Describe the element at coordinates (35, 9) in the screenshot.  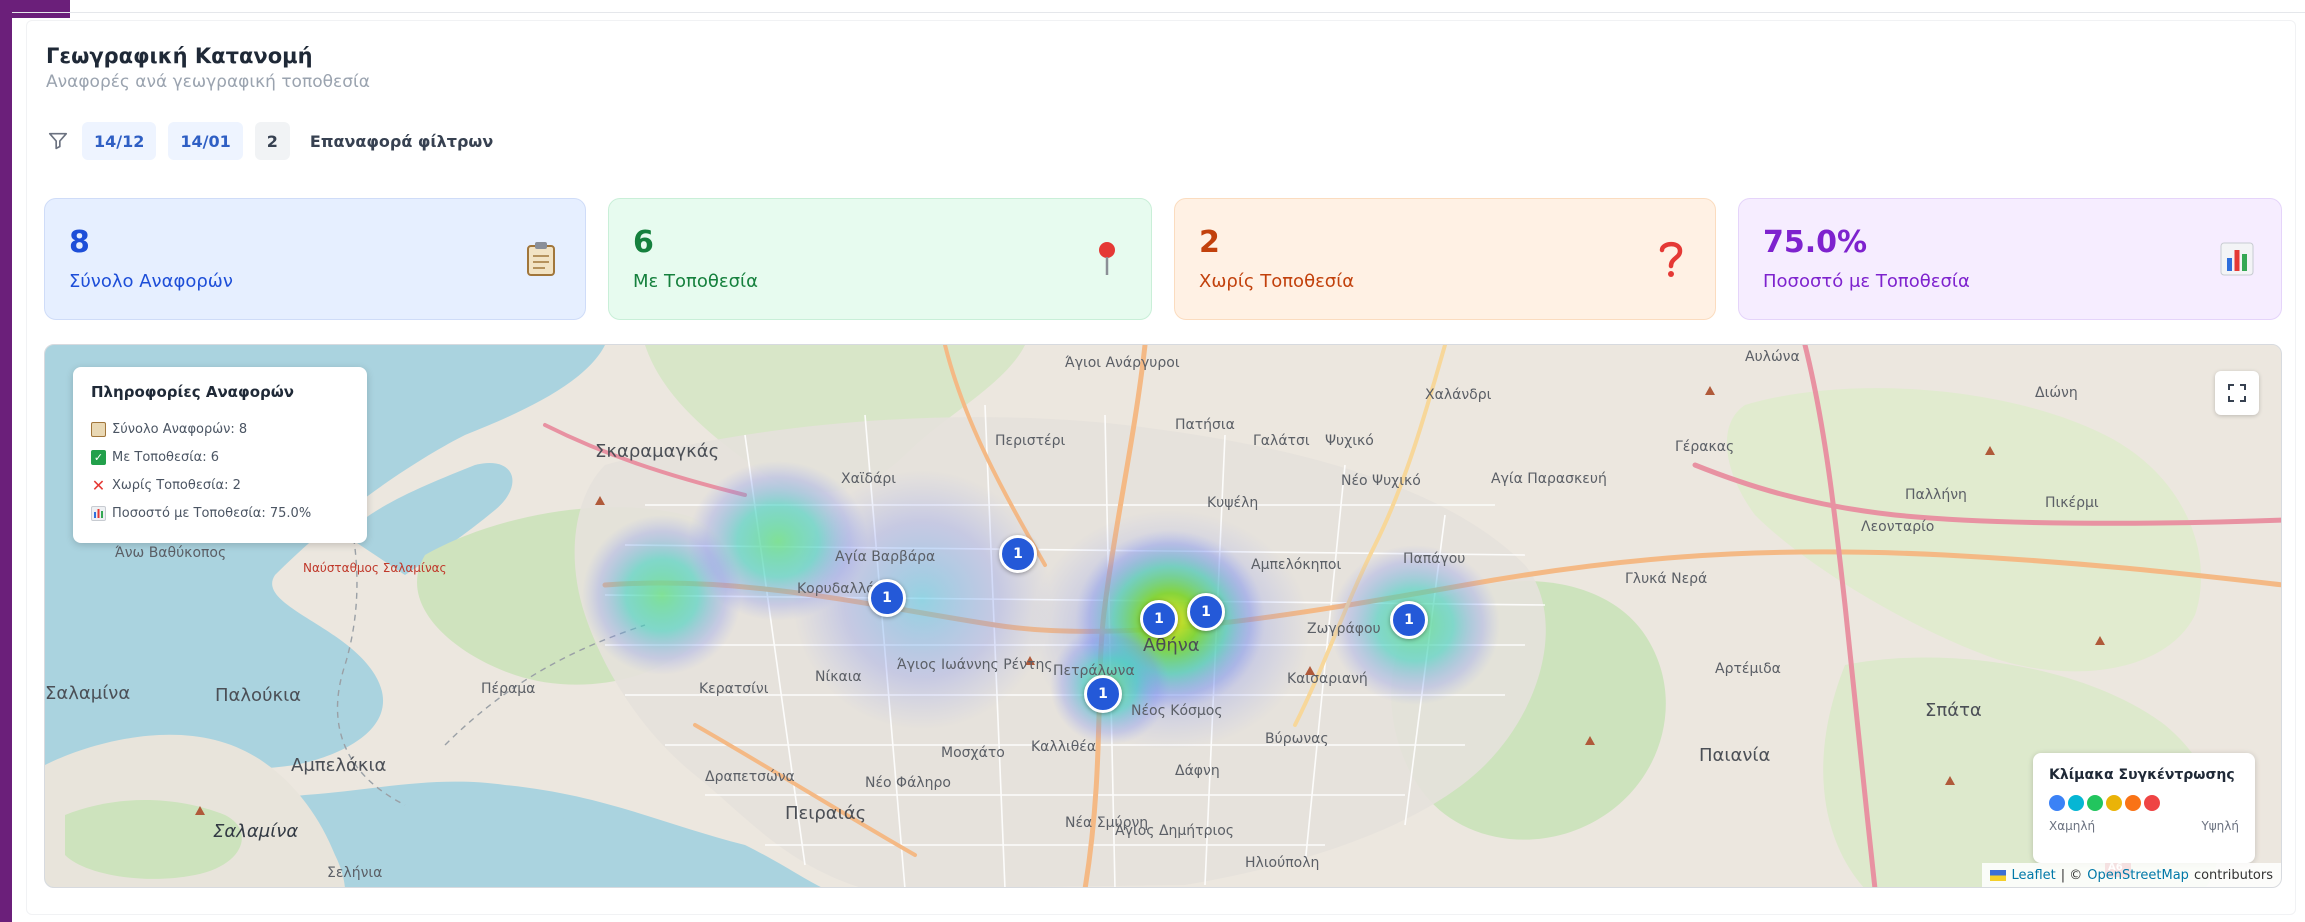
I see `window-edge-corner` at that location.